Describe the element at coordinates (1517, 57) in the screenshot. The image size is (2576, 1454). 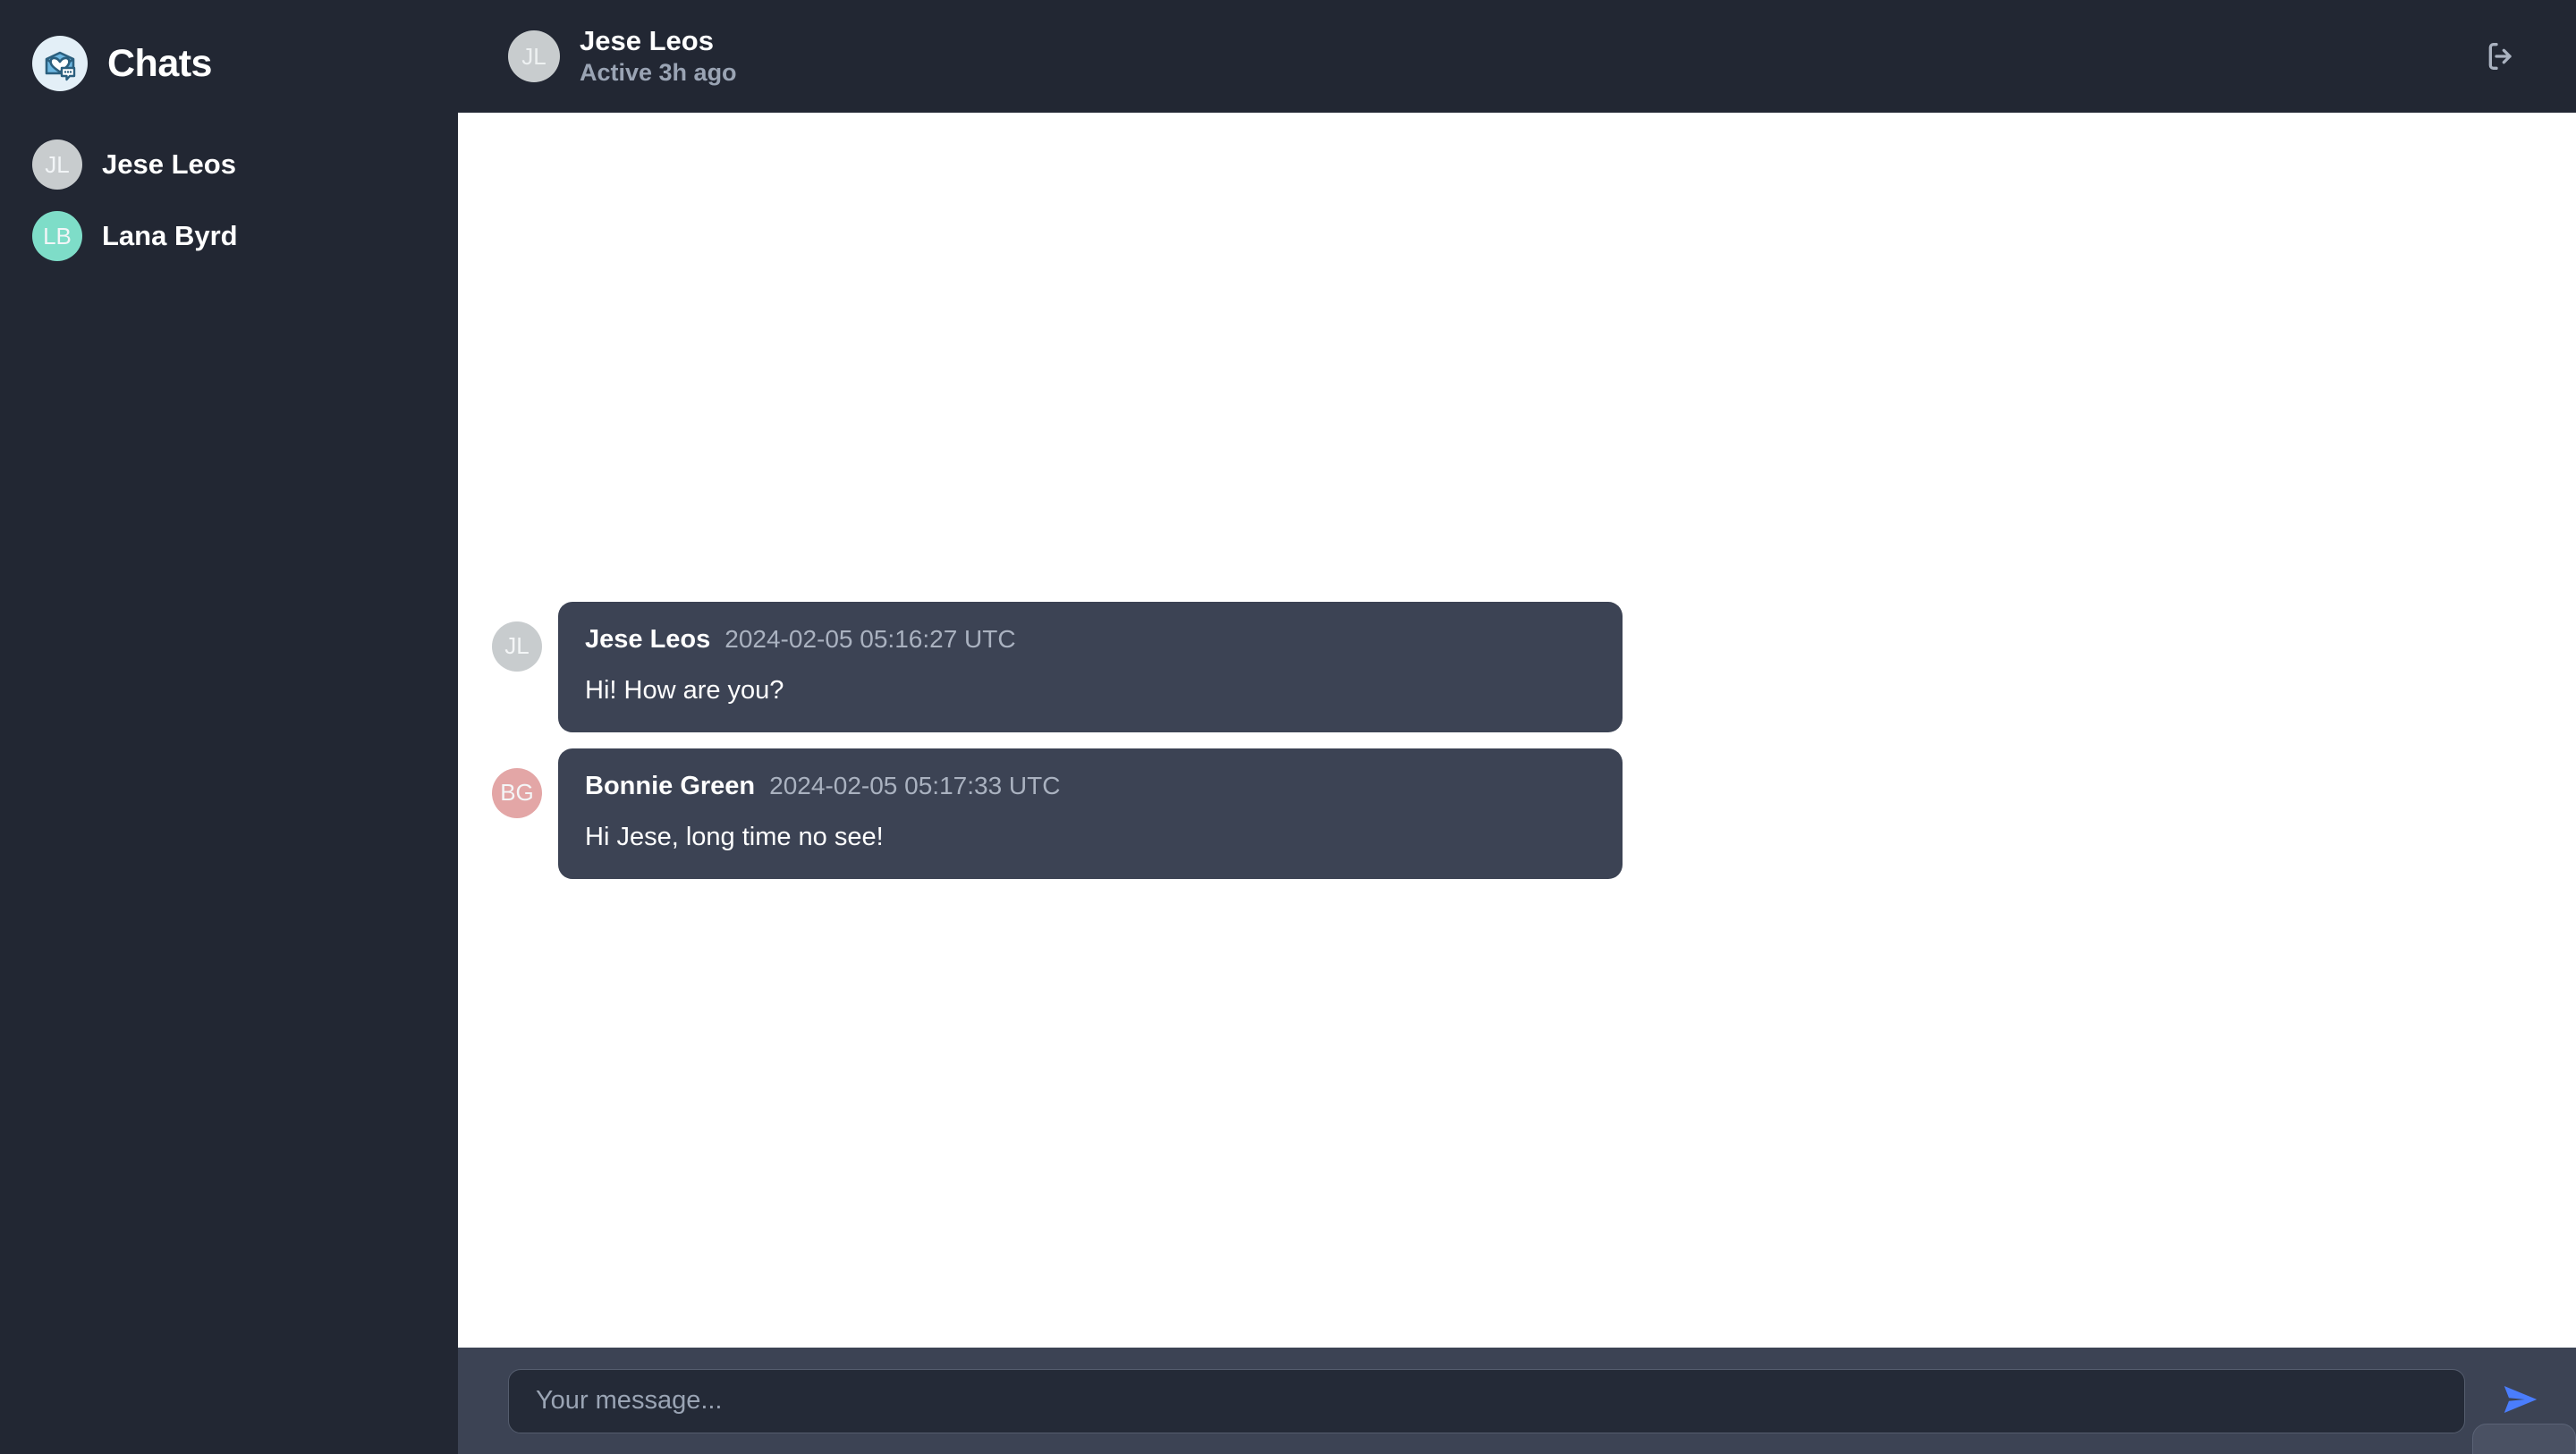
I see `chat-header: JL Jese Leos Active 3h ago` at that location.